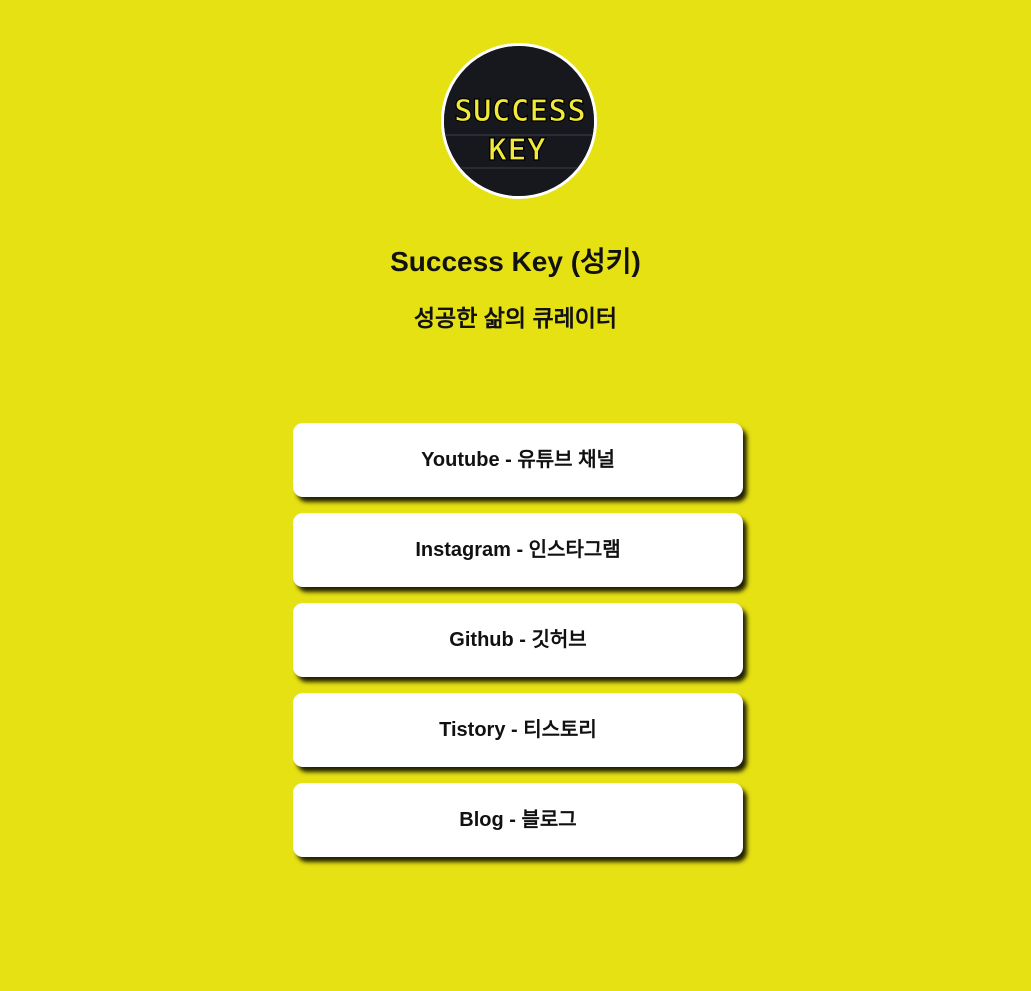 The image size is (1031, 991). What do you see at coordinates (520, 111) in the screenshot?
I see `logo-text-line1: SUCCESS` at bounding box center [520, 111].